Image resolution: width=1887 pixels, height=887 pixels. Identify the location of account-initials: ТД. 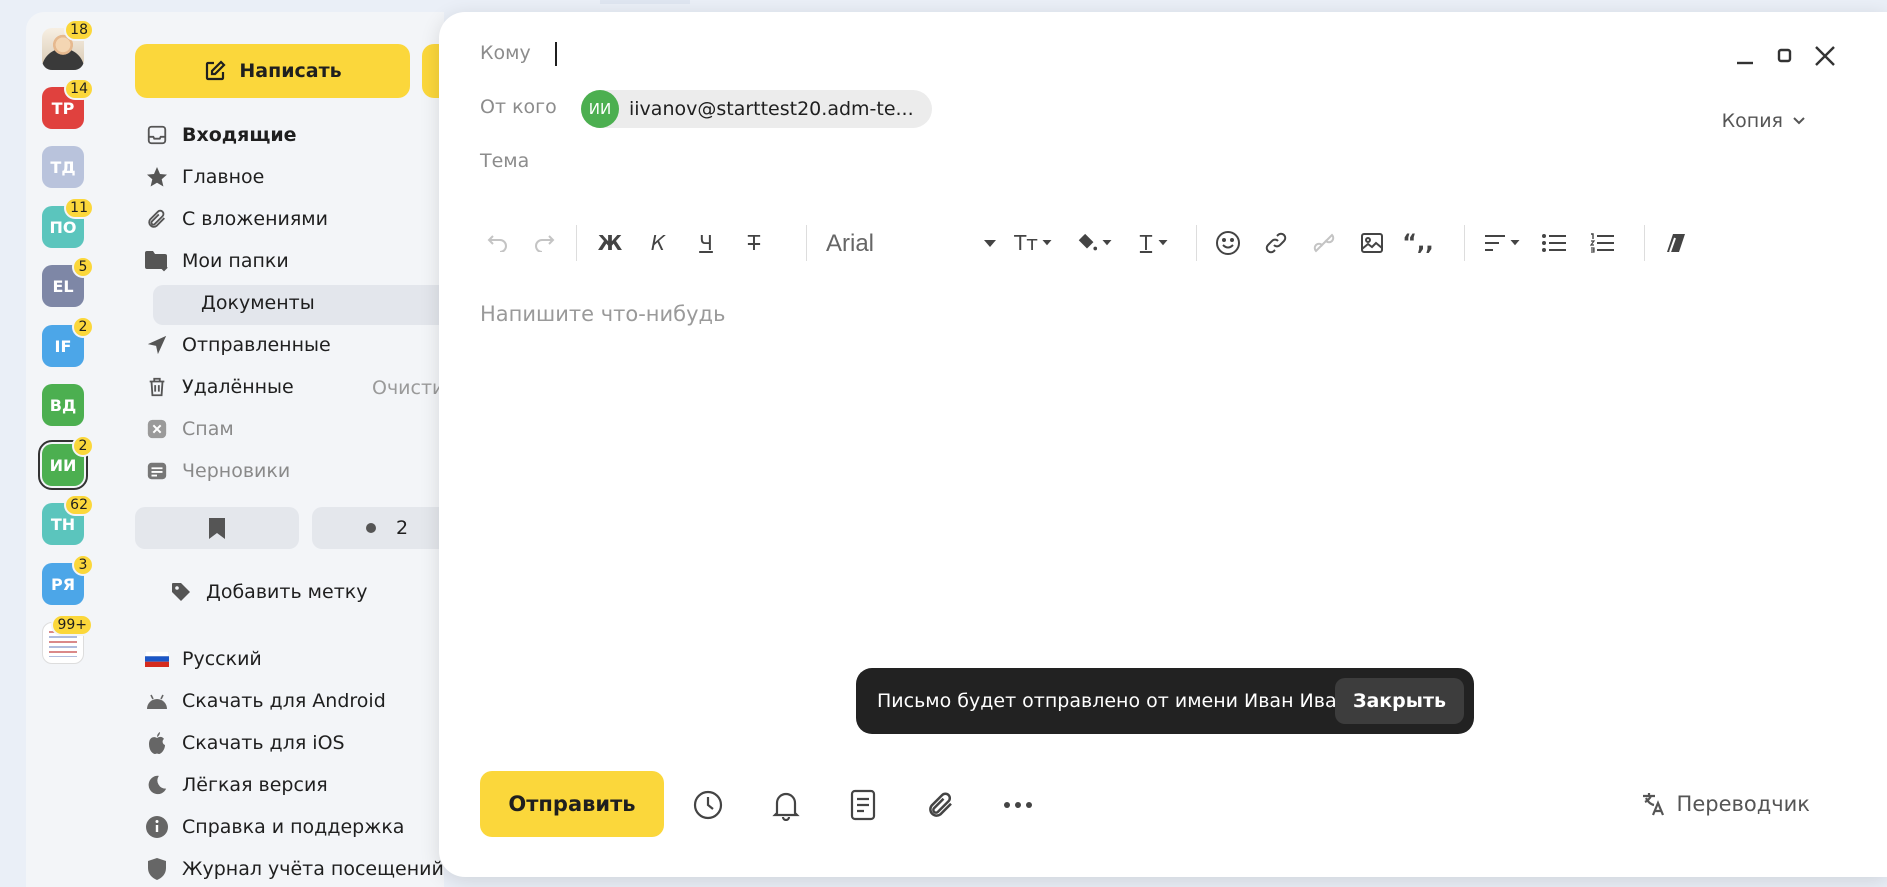
(63, 167).